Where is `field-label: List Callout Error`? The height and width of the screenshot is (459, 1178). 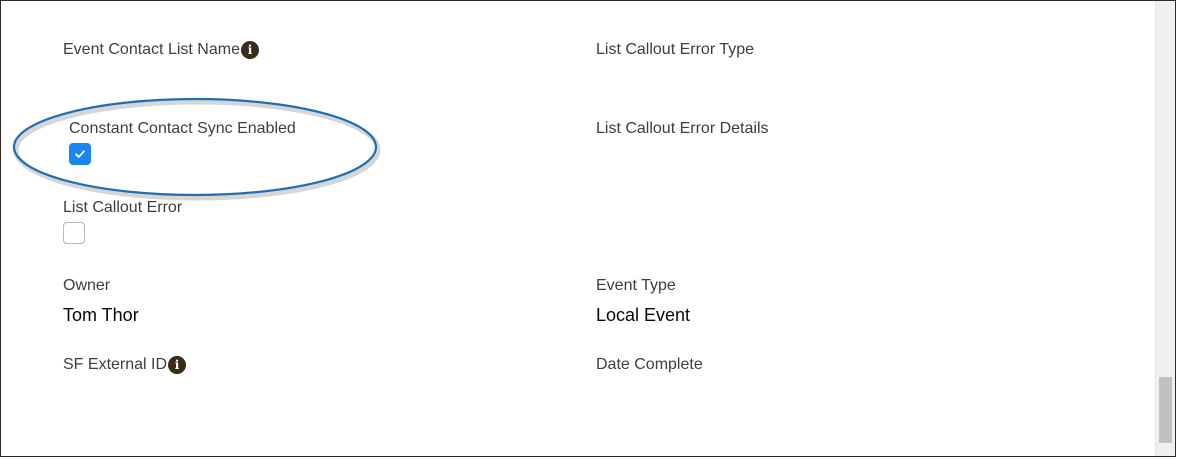 field-label: List Callout Error is located at coordinates (123, 207).